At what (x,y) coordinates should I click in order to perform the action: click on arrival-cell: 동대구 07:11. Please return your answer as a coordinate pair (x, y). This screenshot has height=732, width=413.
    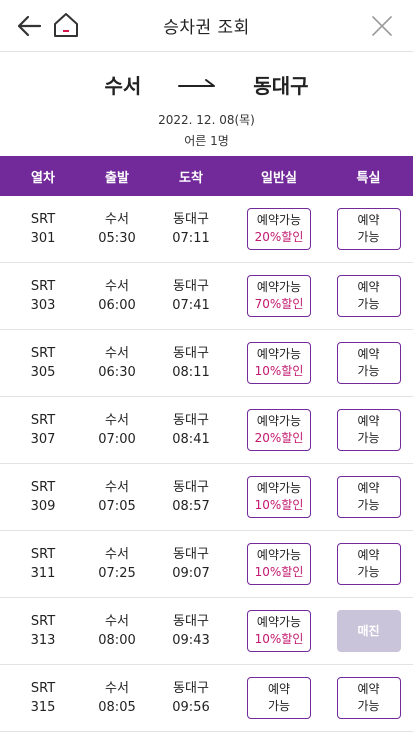
    Looking at the image, I should click on (191, 229).